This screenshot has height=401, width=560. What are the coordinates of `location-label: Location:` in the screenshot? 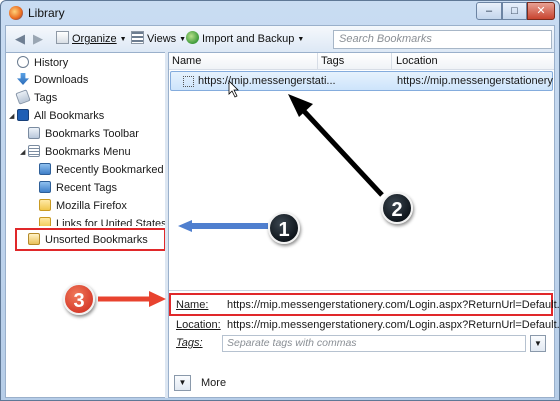 It's located at (198, 325).